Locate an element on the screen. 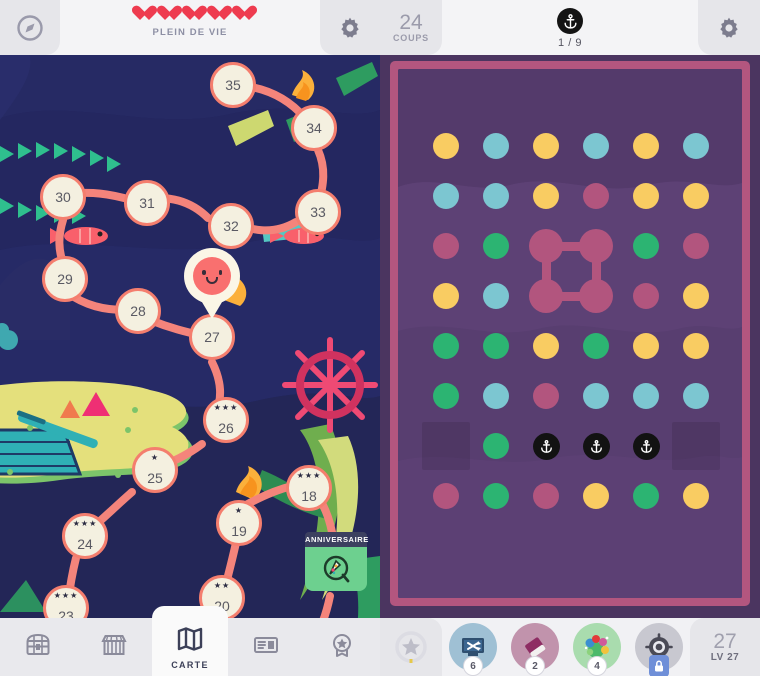 Image resolution: width=760 pixels, height=676 pixels. level-number-label: 25 is located at coordinates (155, 478).